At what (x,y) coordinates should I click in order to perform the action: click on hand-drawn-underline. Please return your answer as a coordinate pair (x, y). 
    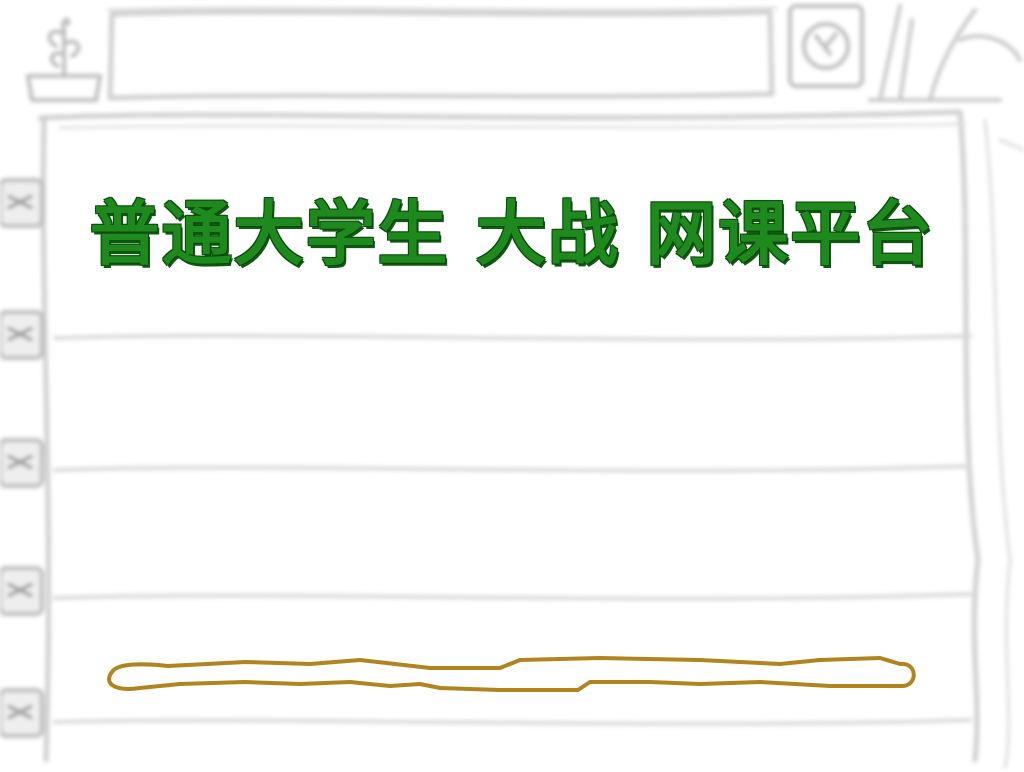
    Looking at the image, I should click on (511, 674).